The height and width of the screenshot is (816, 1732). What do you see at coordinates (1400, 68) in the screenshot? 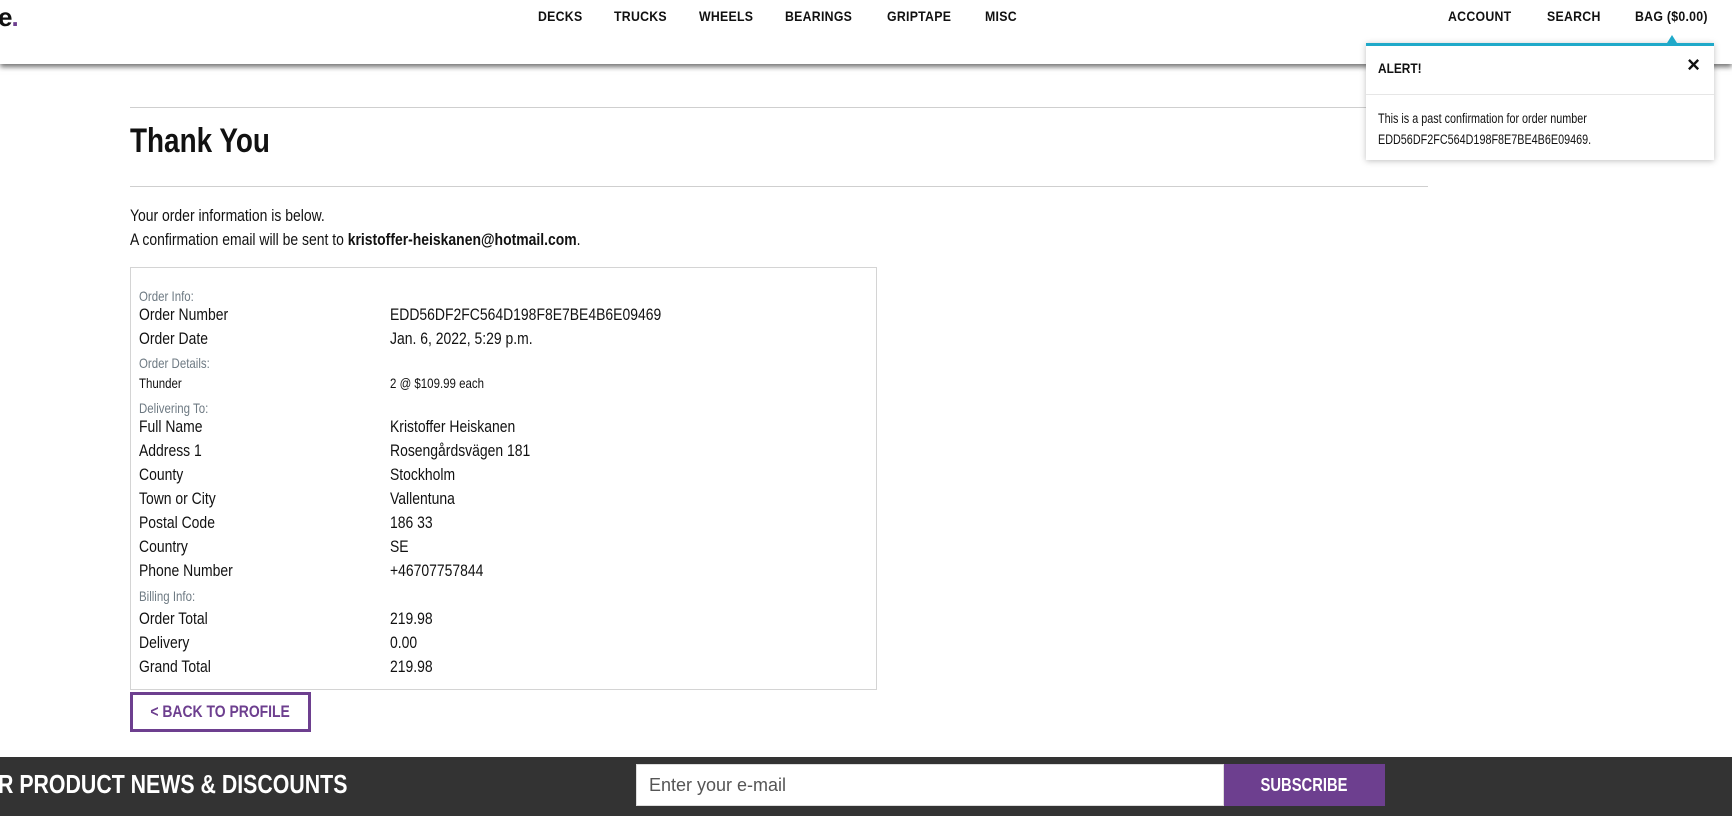
I see `alert-title: ALERT!` at bounding box center [1400, 68].